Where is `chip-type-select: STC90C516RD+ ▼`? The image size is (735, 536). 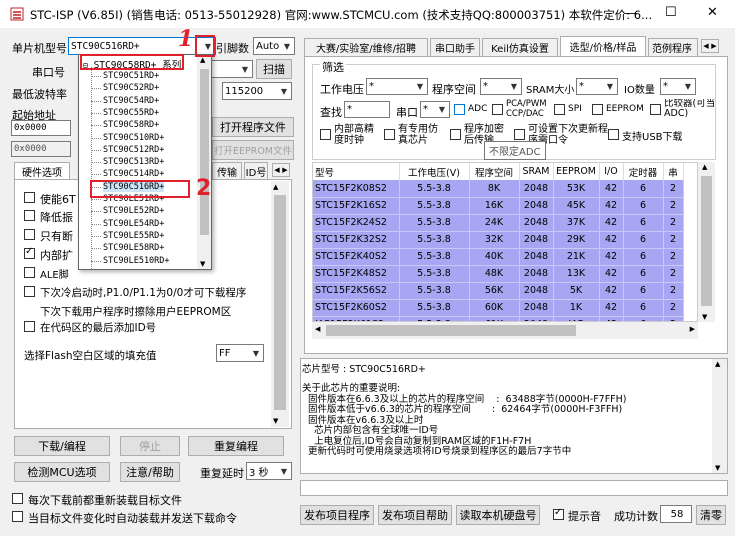 chip-type-select: STC90C516RD+ ▼ is located at coordinates (142, 46).